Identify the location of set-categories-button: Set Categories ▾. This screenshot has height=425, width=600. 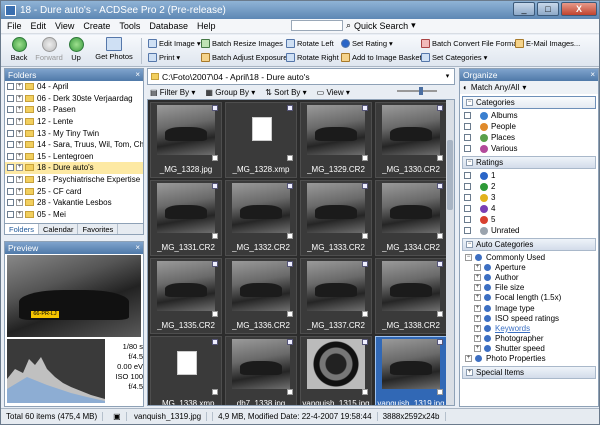
(454, 57).